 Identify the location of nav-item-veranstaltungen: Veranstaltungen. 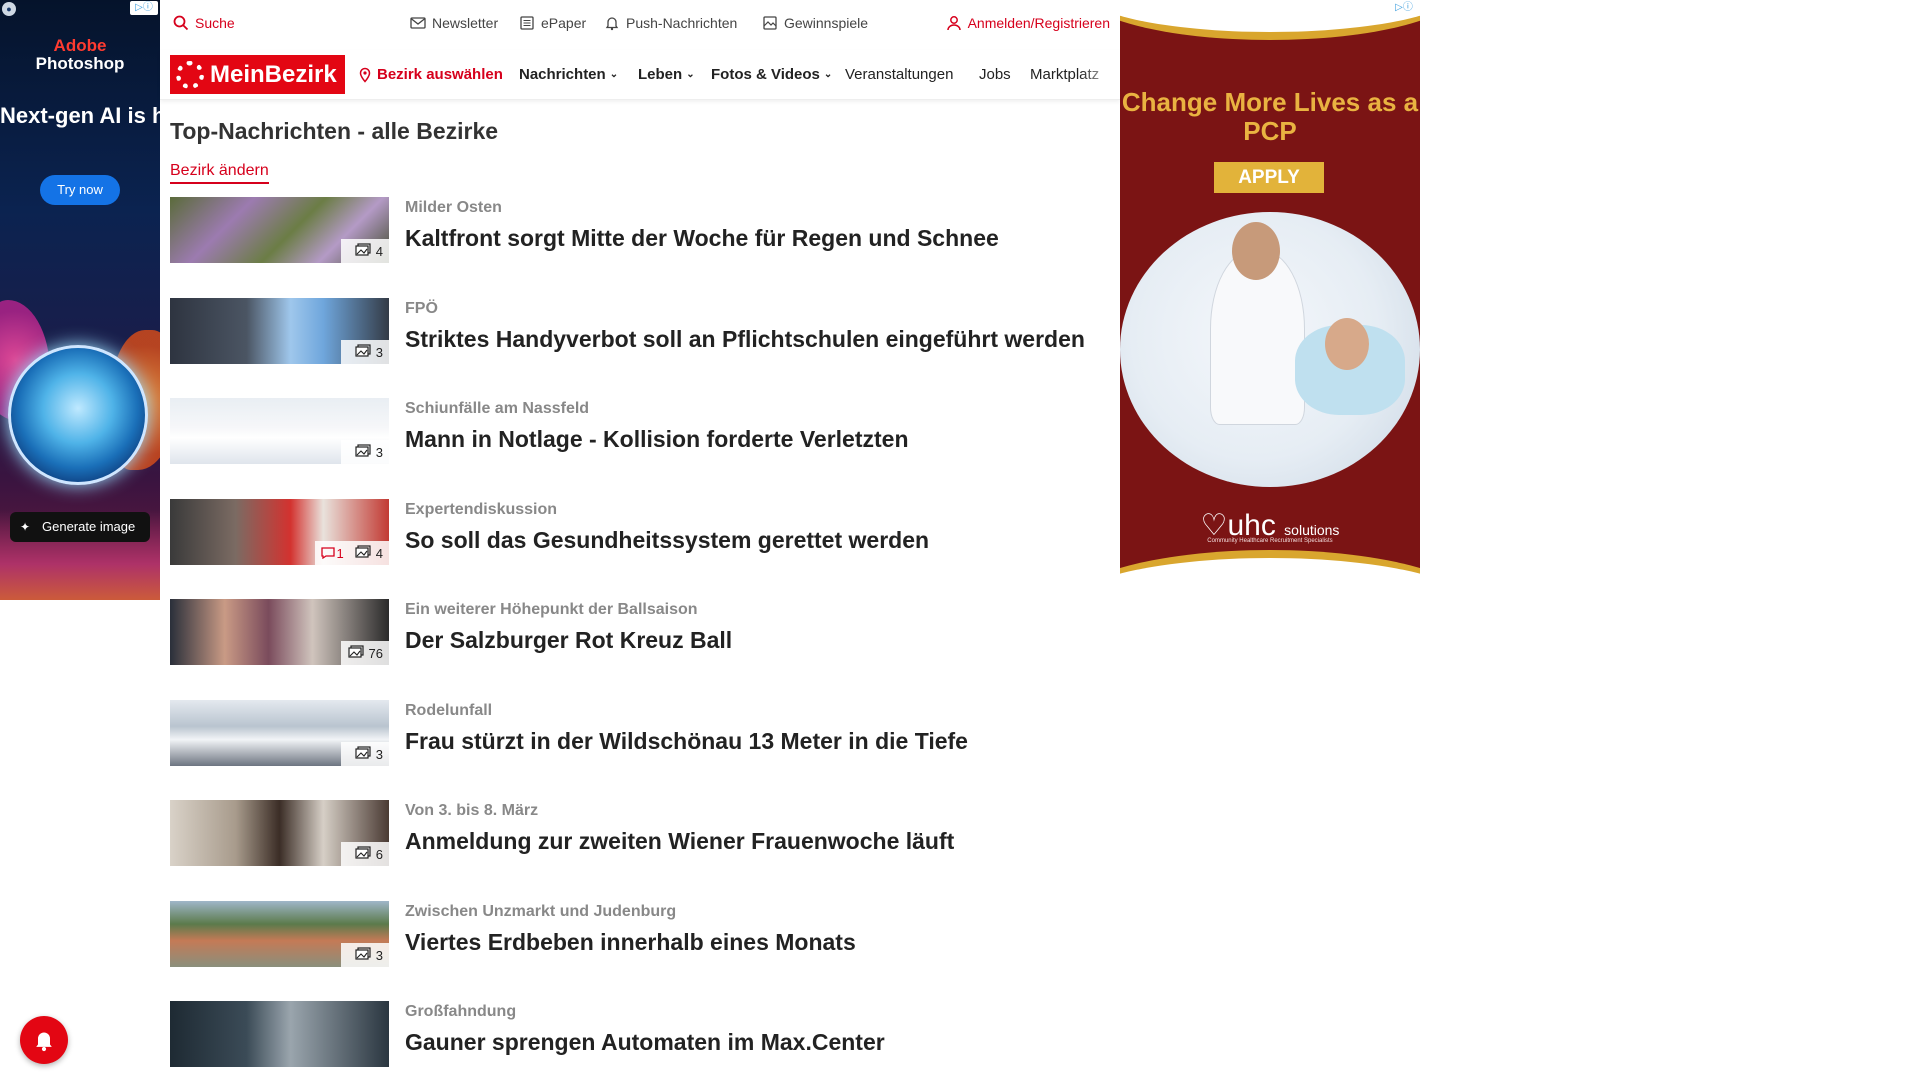
(899, 74).